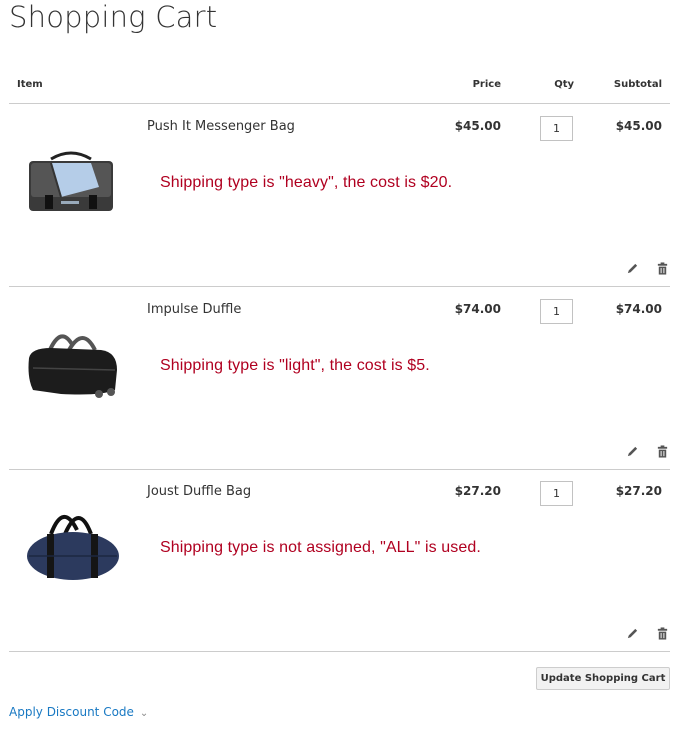 The width and height of the screenshot is (685, 736). Describe the element at coordinates (477, 126) in the screenshot. I see `item-price: $45.00` at that location.